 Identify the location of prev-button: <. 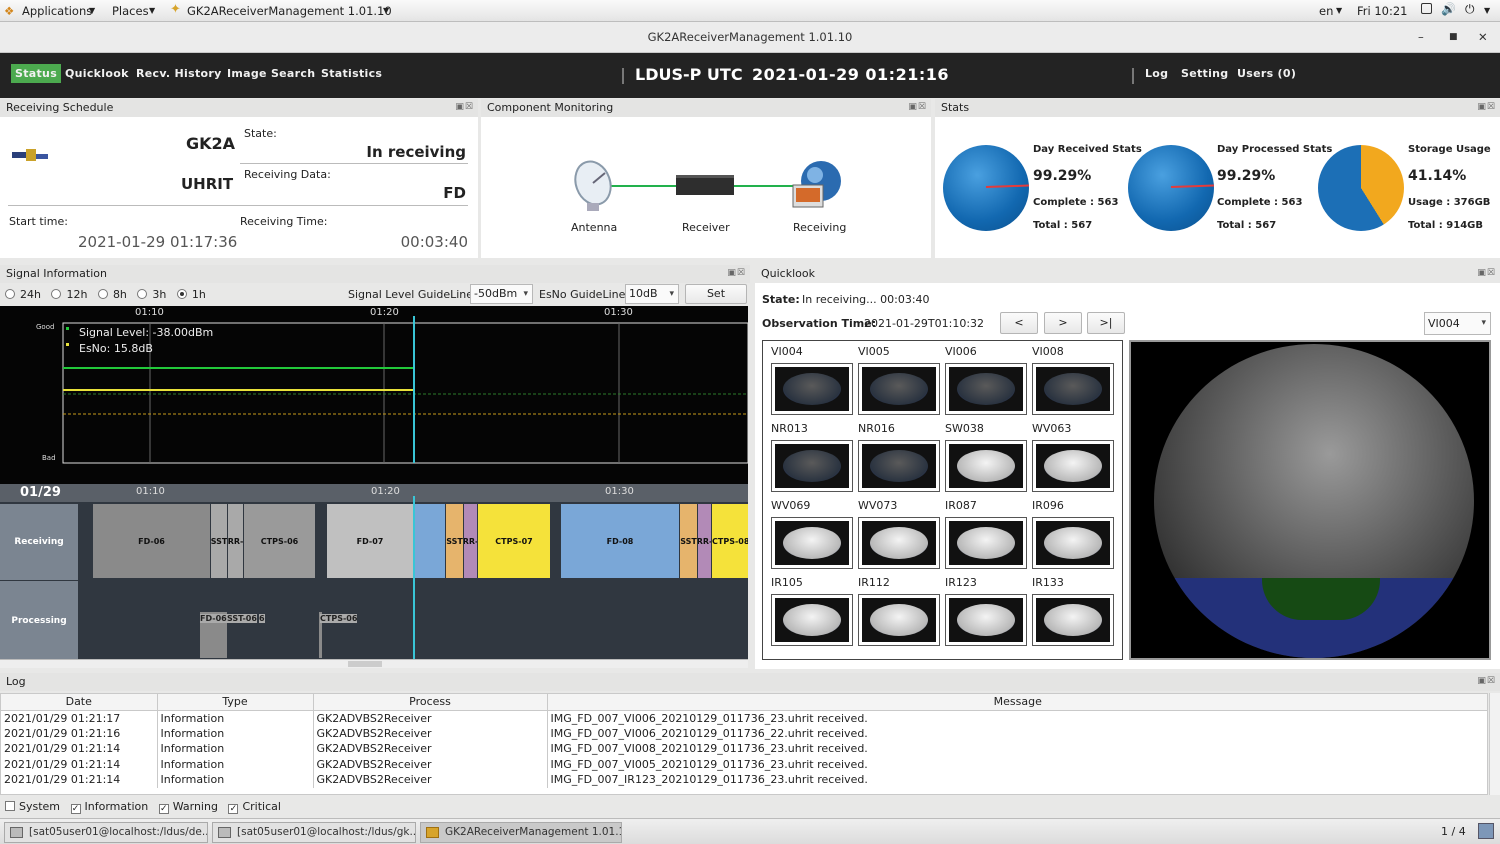
(1019, 323).